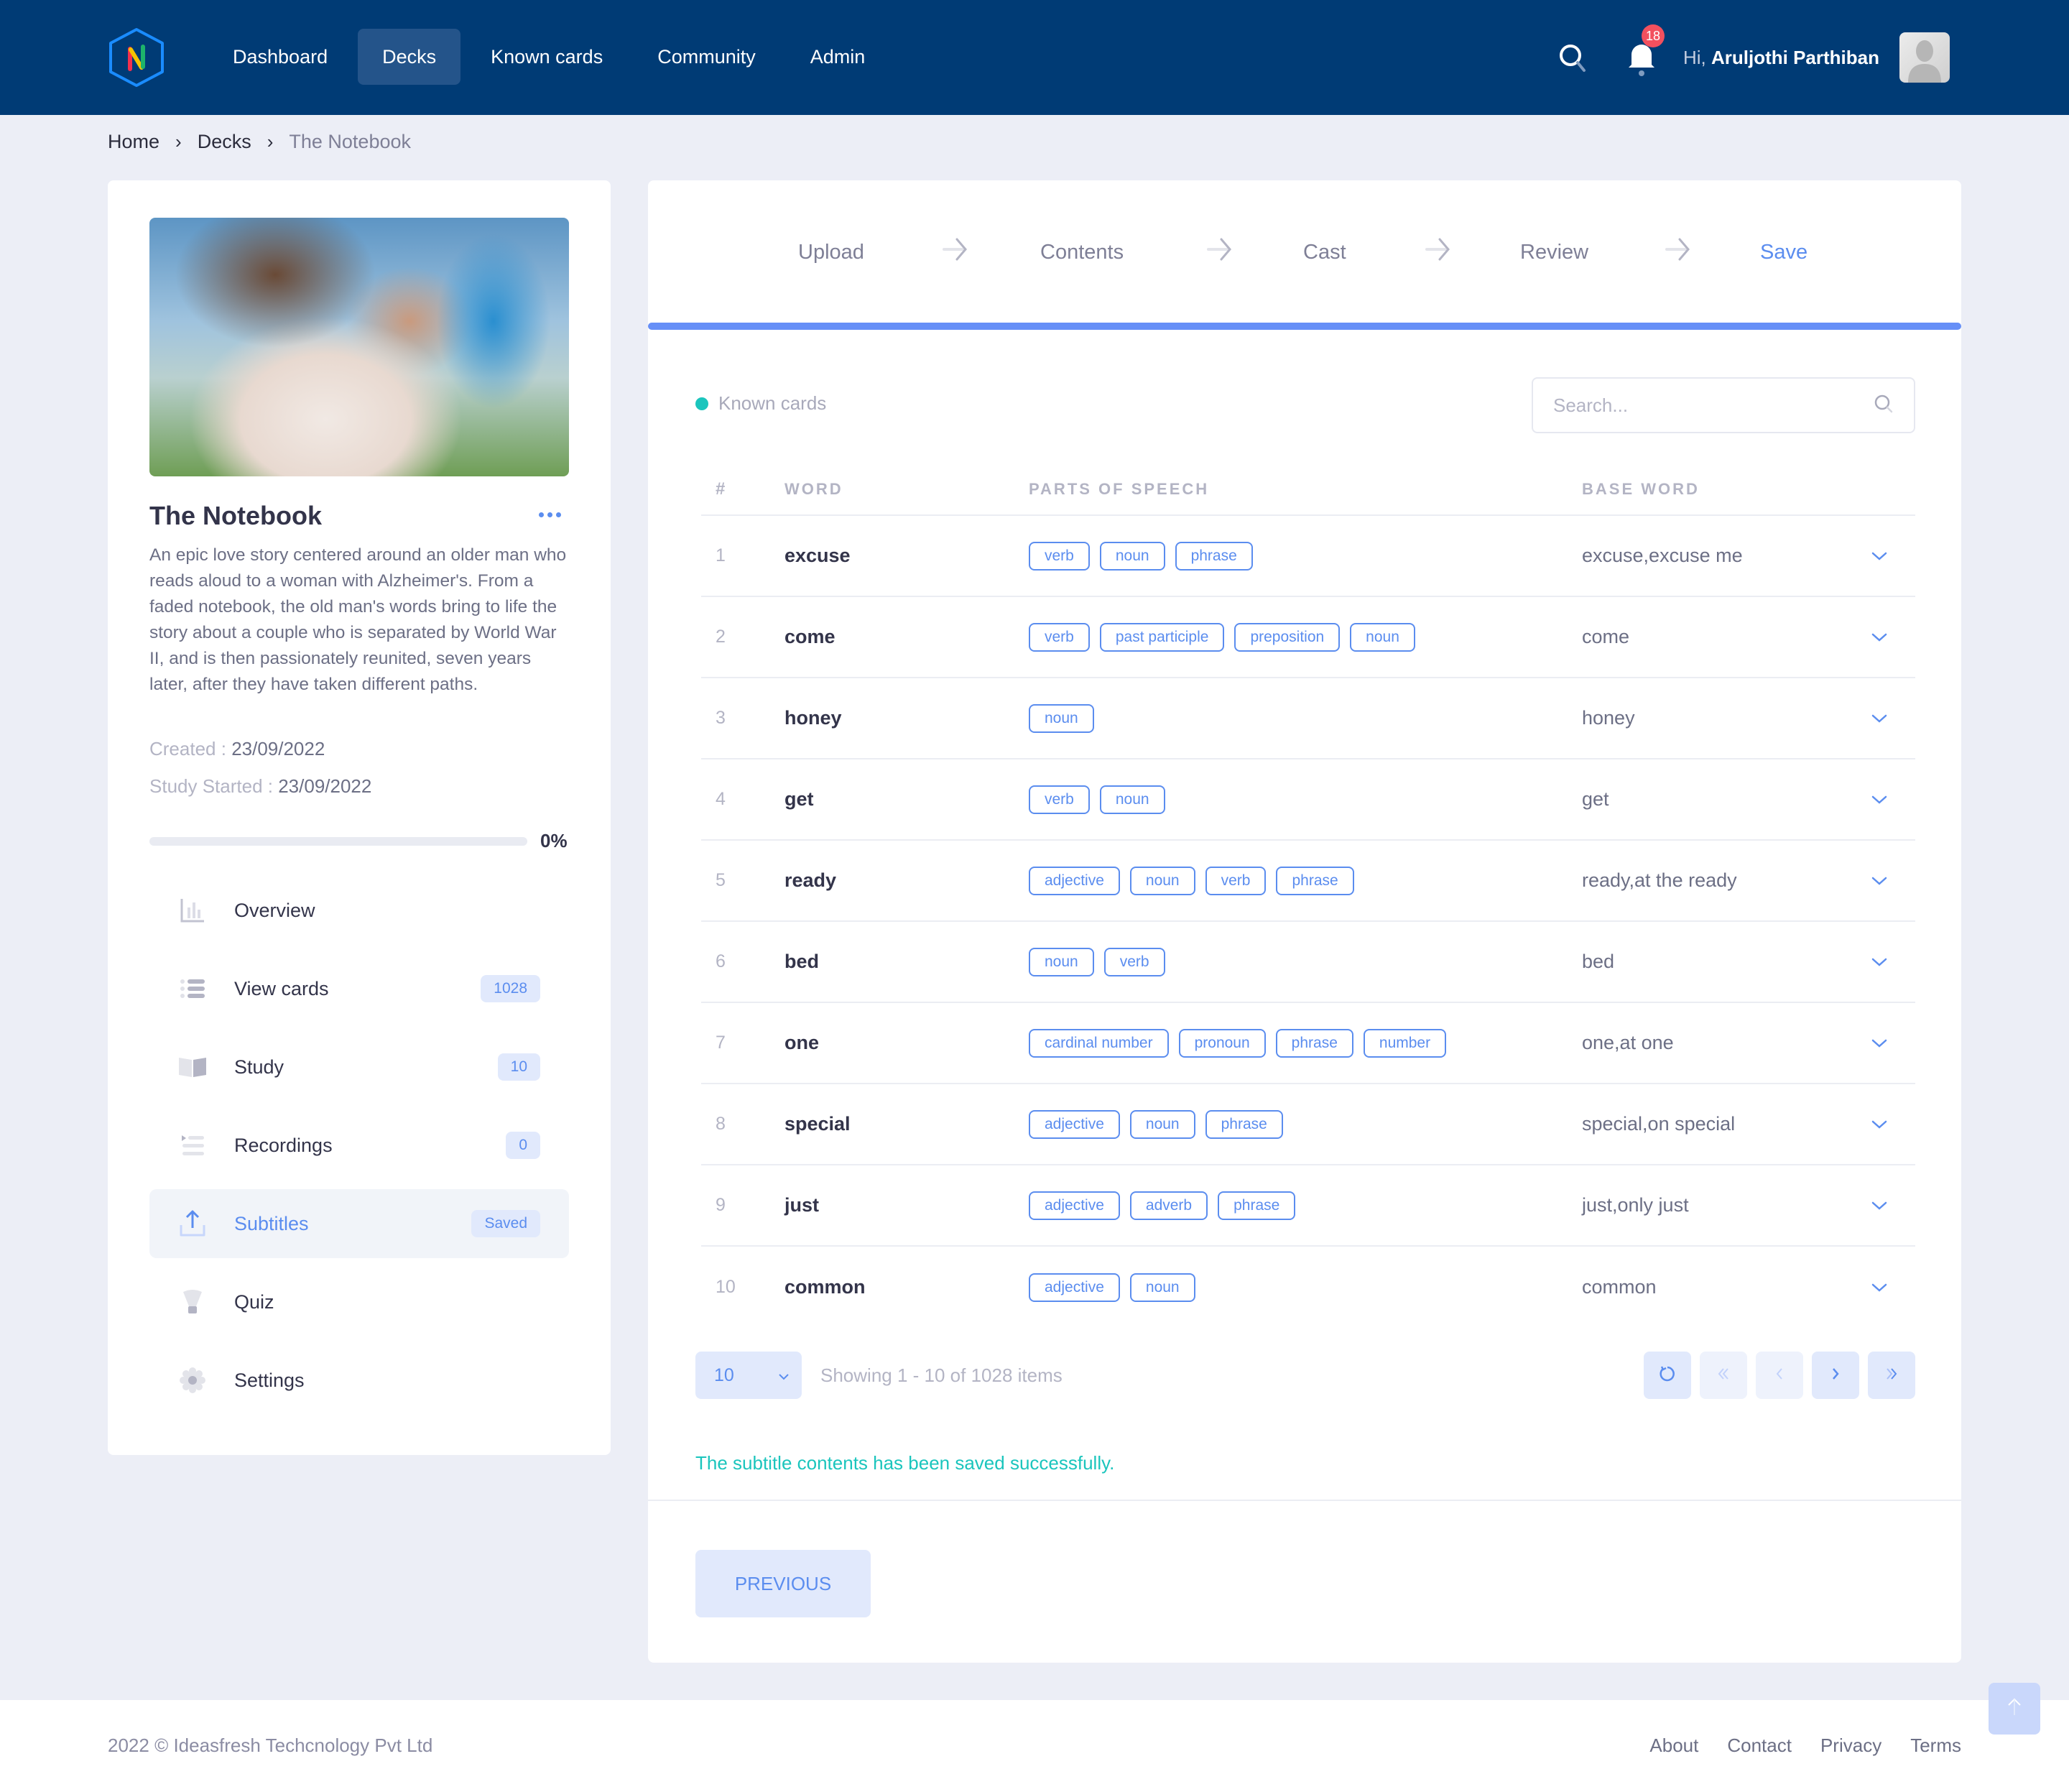  What do you see at coordinates (350, 141) in the screenshot?
I see `breadcrumb-current: The Notebook` at bounding box center [350, 141].